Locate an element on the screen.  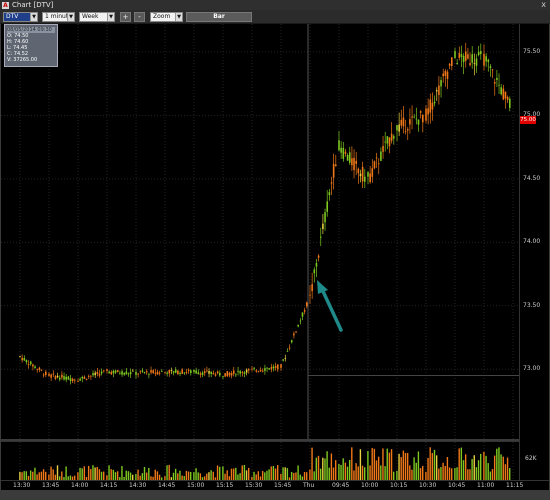
range-select: Week ▼ is located at coordinates (97, 17).